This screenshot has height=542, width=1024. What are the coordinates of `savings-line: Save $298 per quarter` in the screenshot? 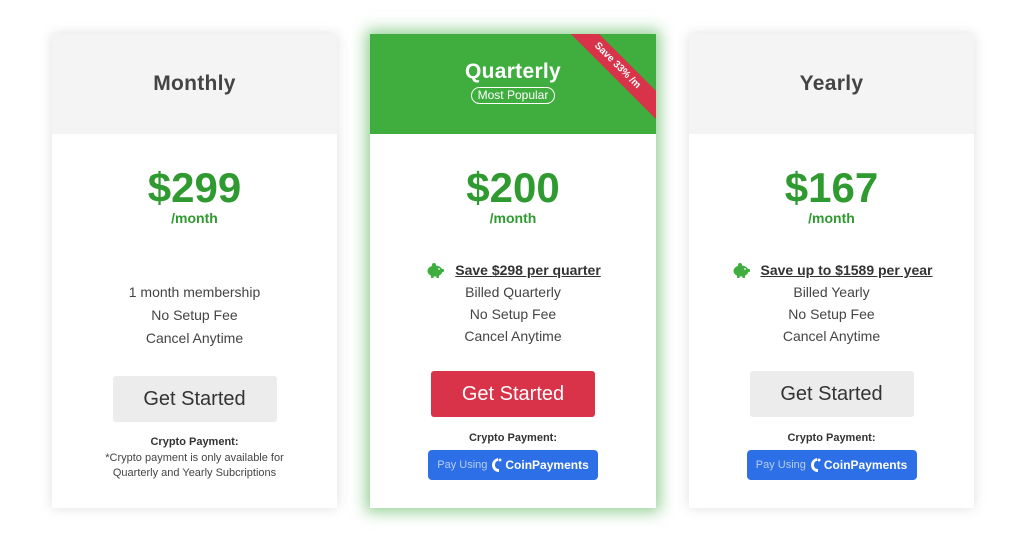 It's located at (513, 270).